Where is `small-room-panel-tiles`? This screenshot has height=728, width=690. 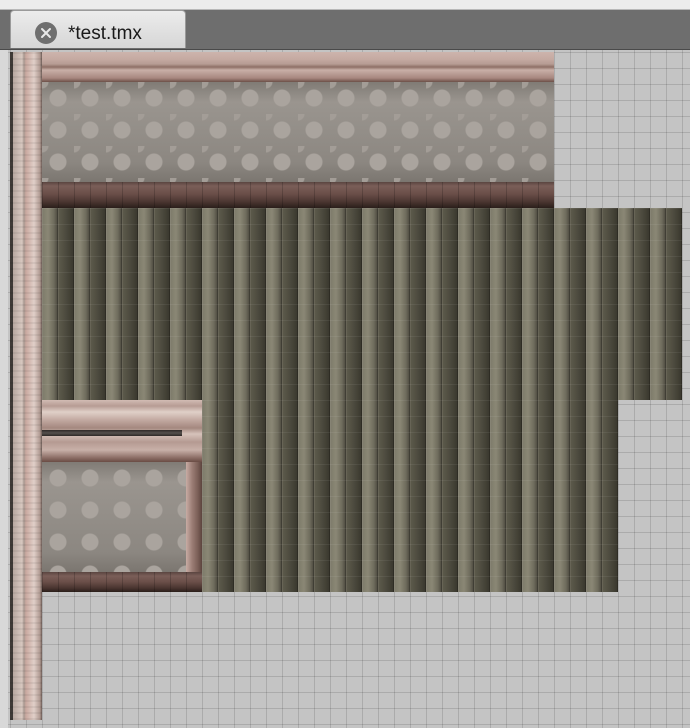
small-room-panel-tiles is located at coordinates (114, 517).